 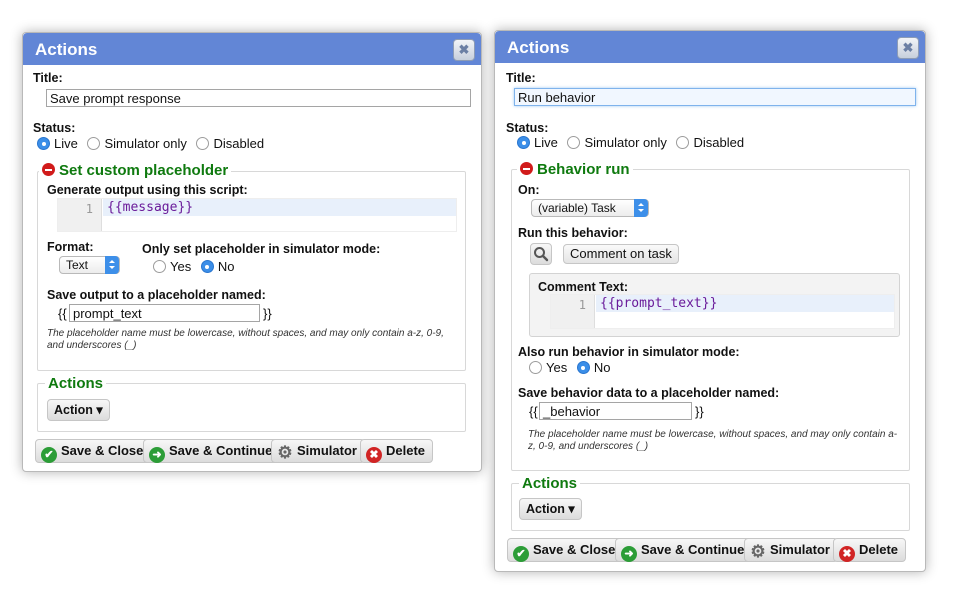 What do you see at coordinates (745, 303) in the screenshot?
I see `code-line: {{prompt_text}}` at bounding box center [745, 303].